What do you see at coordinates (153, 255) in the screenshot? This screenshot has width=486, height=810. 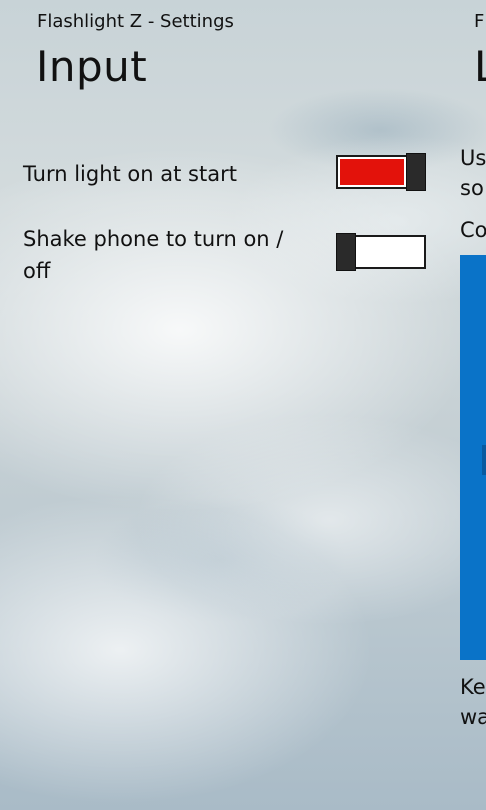 I see `setting-label-shake-phone: Shake phone to turn on / off` at bounding box center [153, 255].